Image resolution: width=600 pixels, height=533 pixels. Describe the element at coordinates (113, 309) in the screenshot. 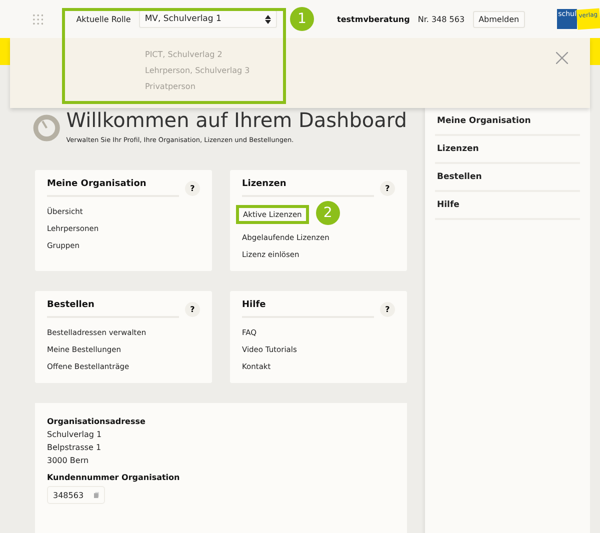

I see `card-title: Bestellen` at that location.